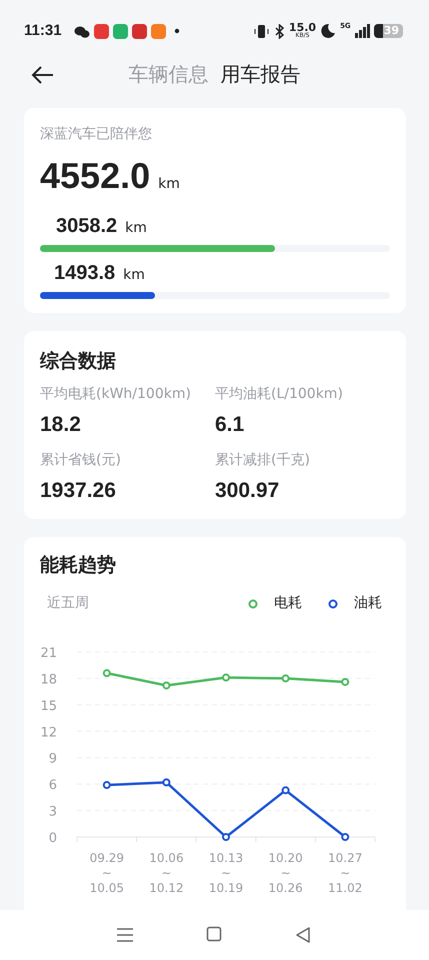 The image size is (429, 960). I want to click on y-tick-label: 12, so click(48, 732).